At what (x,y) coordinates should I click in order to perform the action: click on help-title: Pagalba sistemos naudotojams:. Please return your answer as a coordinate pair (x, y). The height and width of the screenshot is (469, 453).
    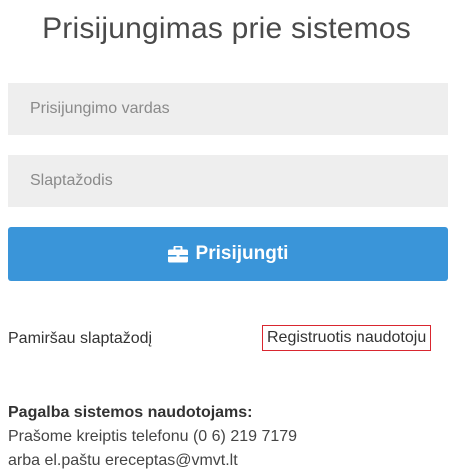
    Looking at the image, I should click on (130, 412).